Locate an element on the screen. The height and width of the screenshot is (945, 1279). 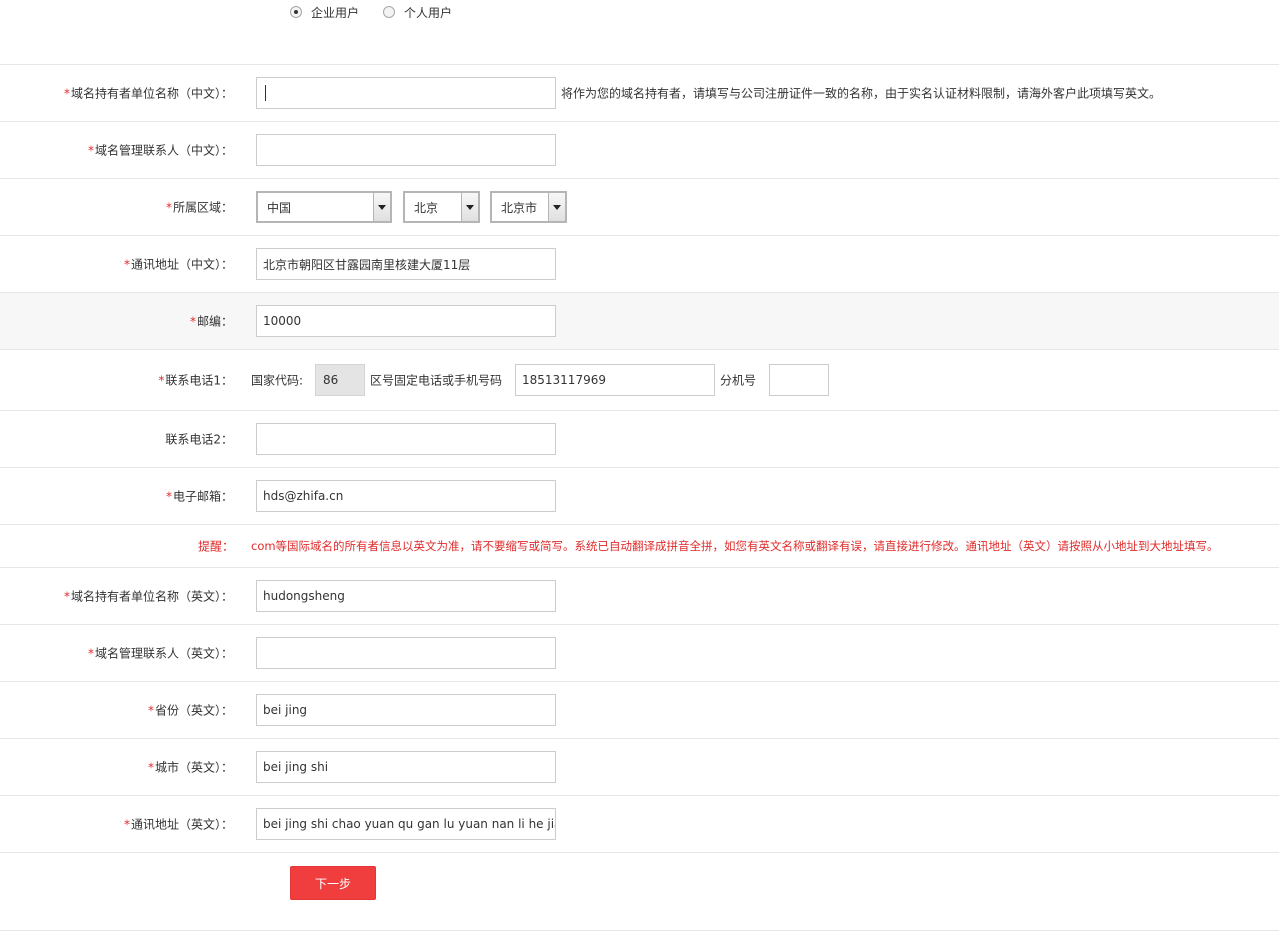
address-cn-input: 北京市朝阳区甘露园南里核建大厦11层 is located at coordinates (406, 264).